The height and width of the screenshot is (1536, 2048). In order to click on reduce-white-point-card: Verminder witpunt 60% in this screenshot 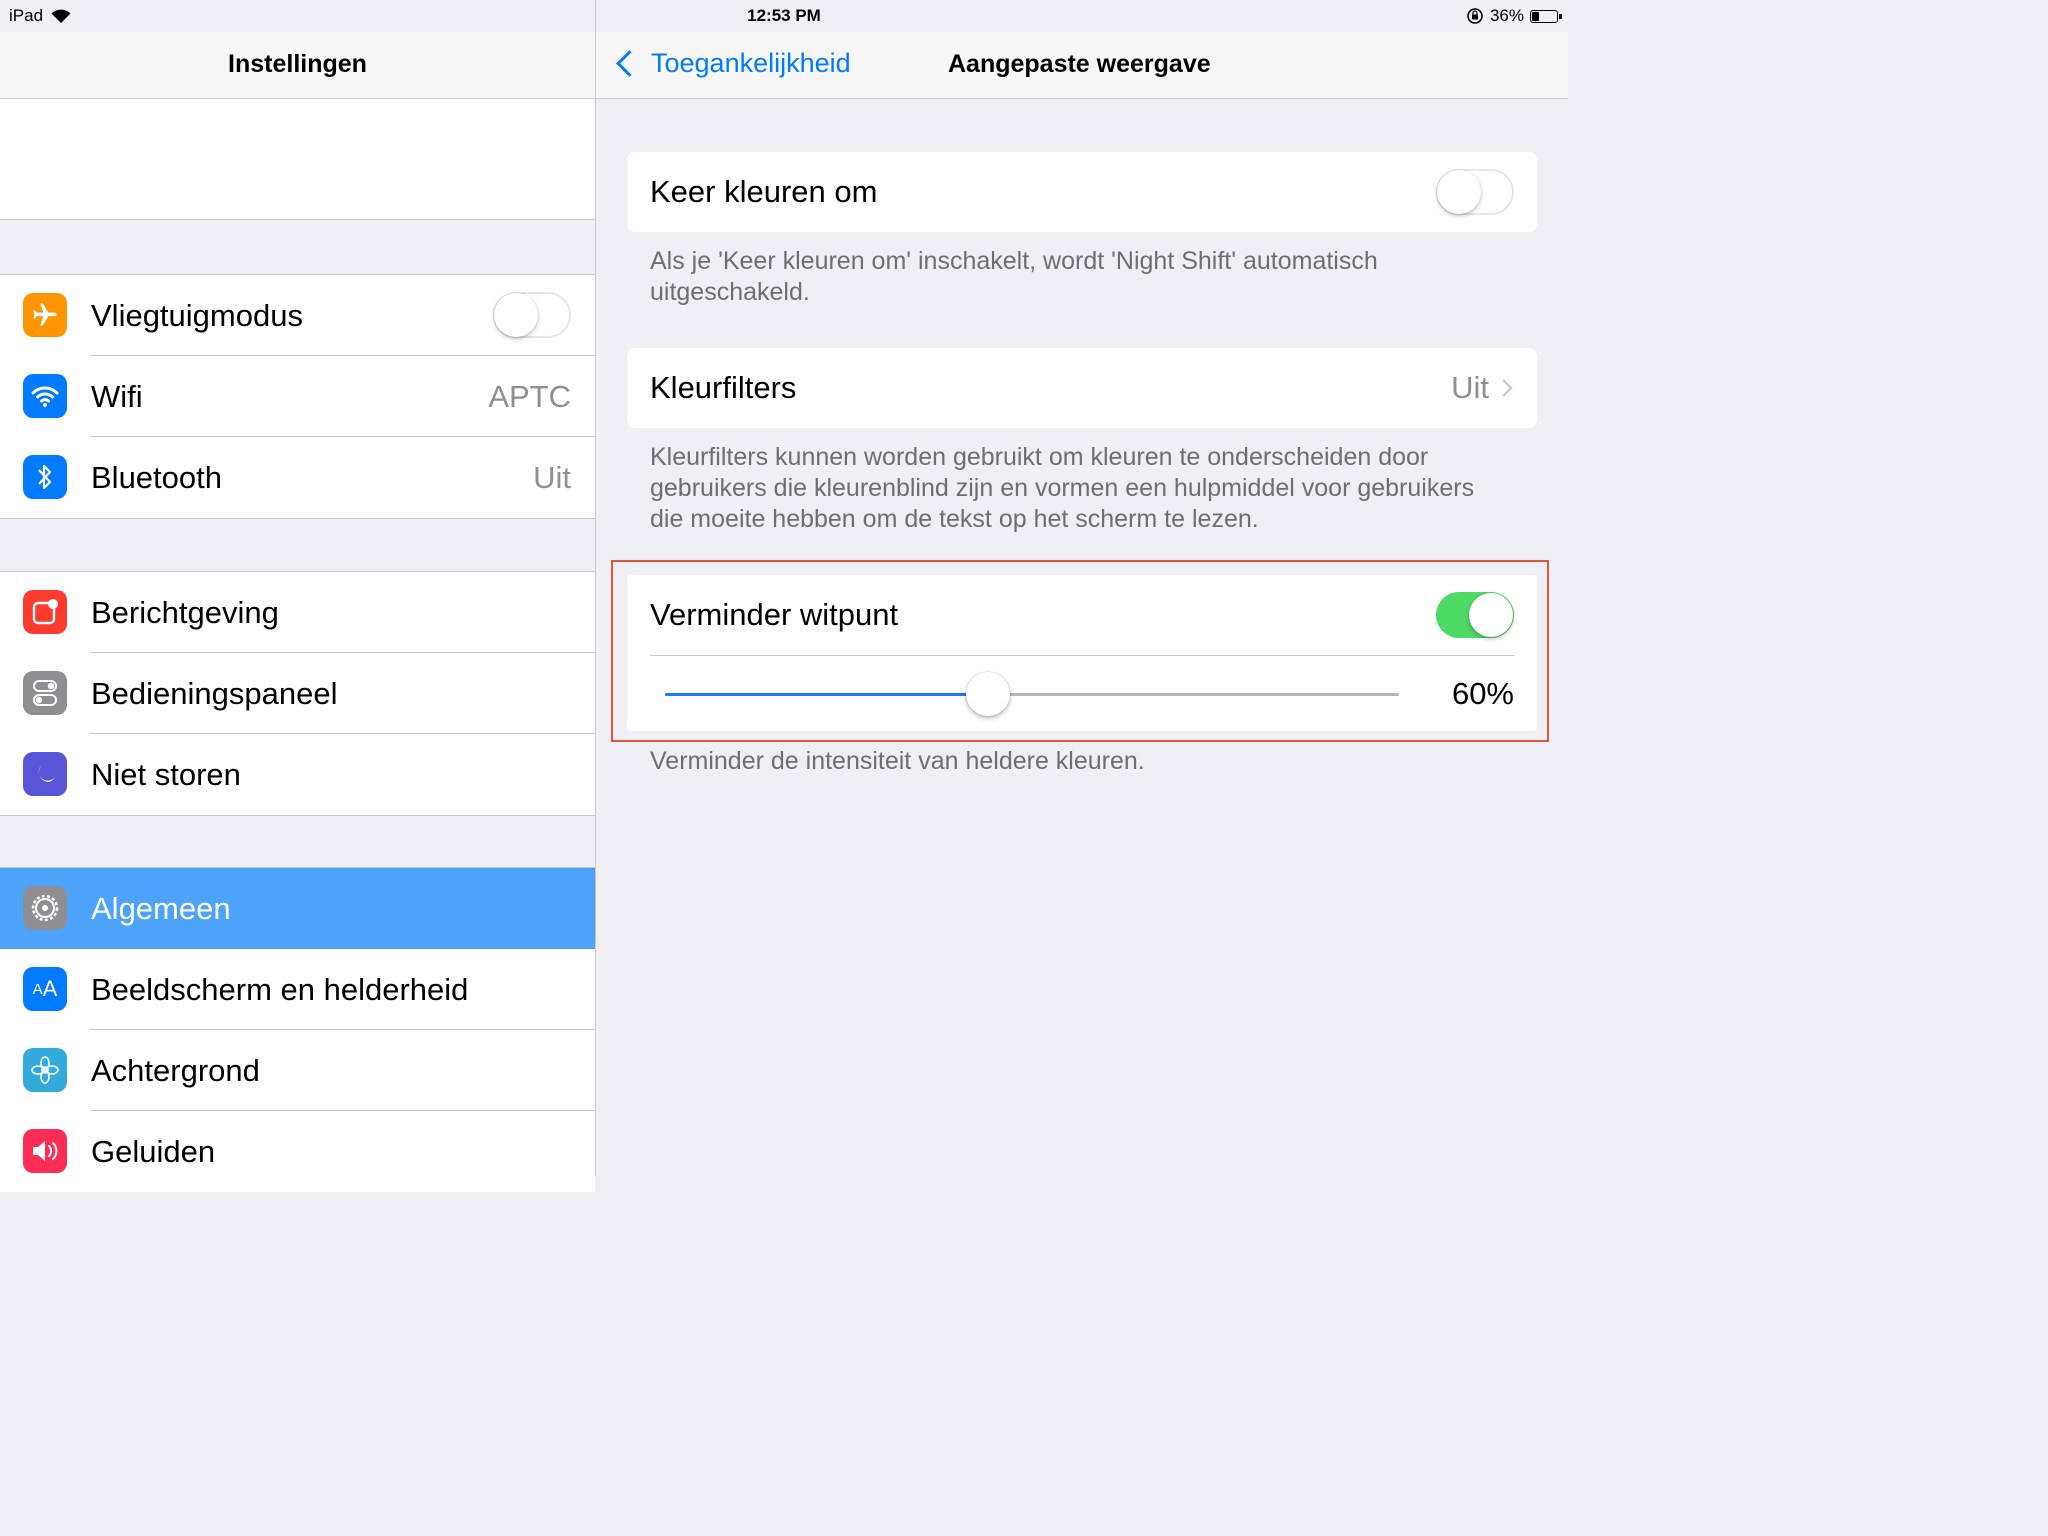, I will do `click(1082, 653)`.